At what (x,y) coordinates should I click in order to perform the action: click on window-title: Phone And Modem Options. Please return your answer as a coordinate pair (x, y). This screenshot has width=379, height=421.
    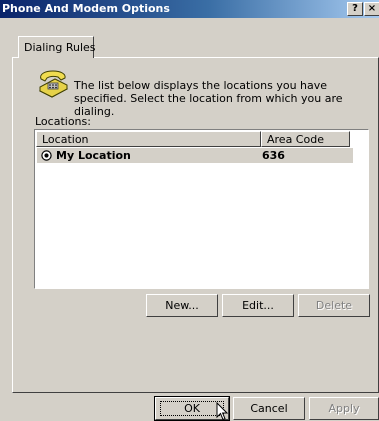
    Looking at the image, I should click on (86, 8).